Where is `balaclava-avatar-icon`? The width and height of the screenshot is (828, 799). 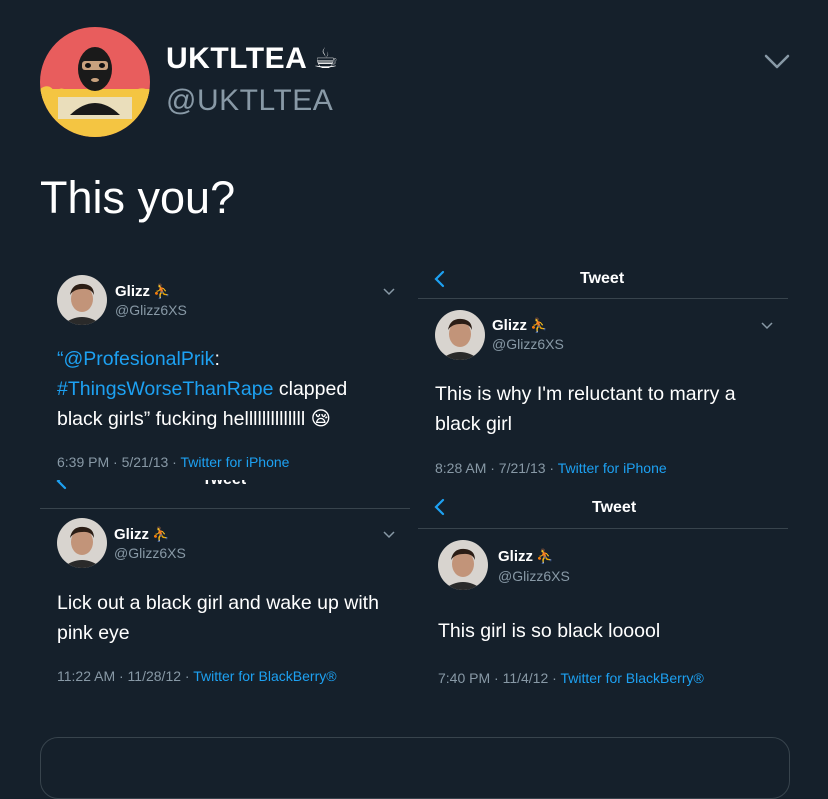
balaclava-avatar-icon is located at coordinates (95, 82).